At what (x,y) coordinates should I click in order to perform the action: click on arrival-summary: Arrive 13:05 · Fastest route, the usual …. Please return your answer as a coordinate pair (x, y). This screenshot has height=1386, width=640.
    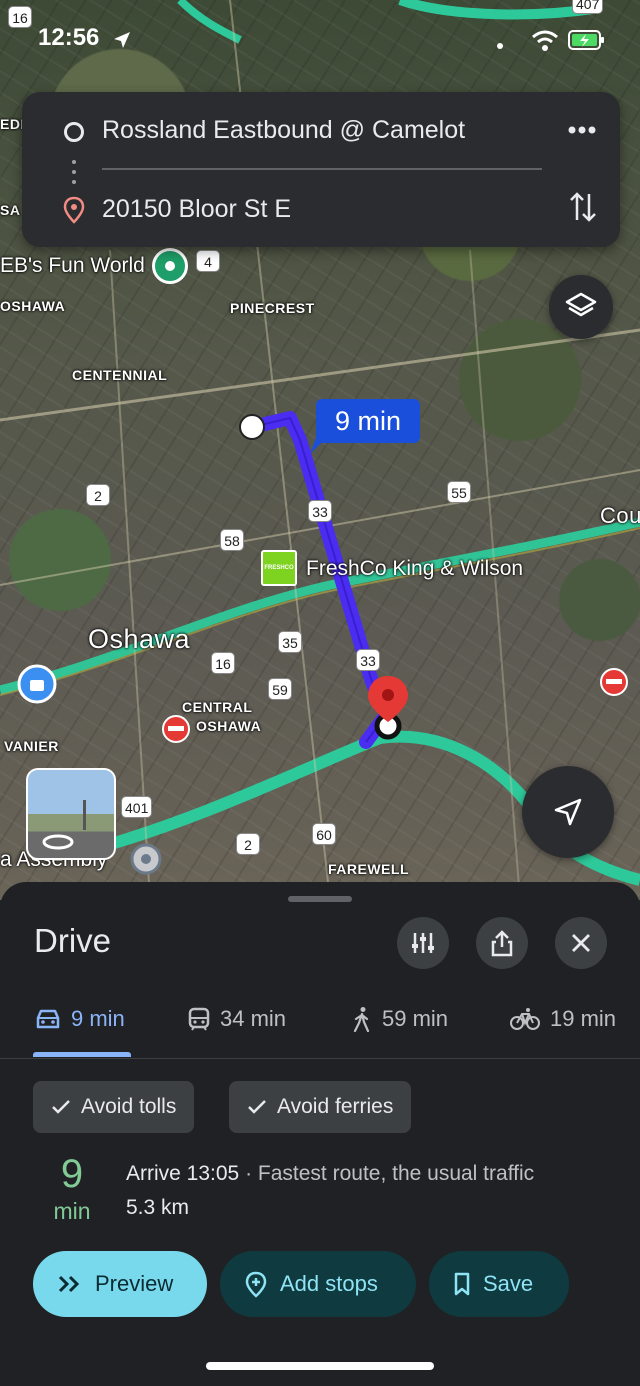
    Looking at the image, I should click on (330, 1174).